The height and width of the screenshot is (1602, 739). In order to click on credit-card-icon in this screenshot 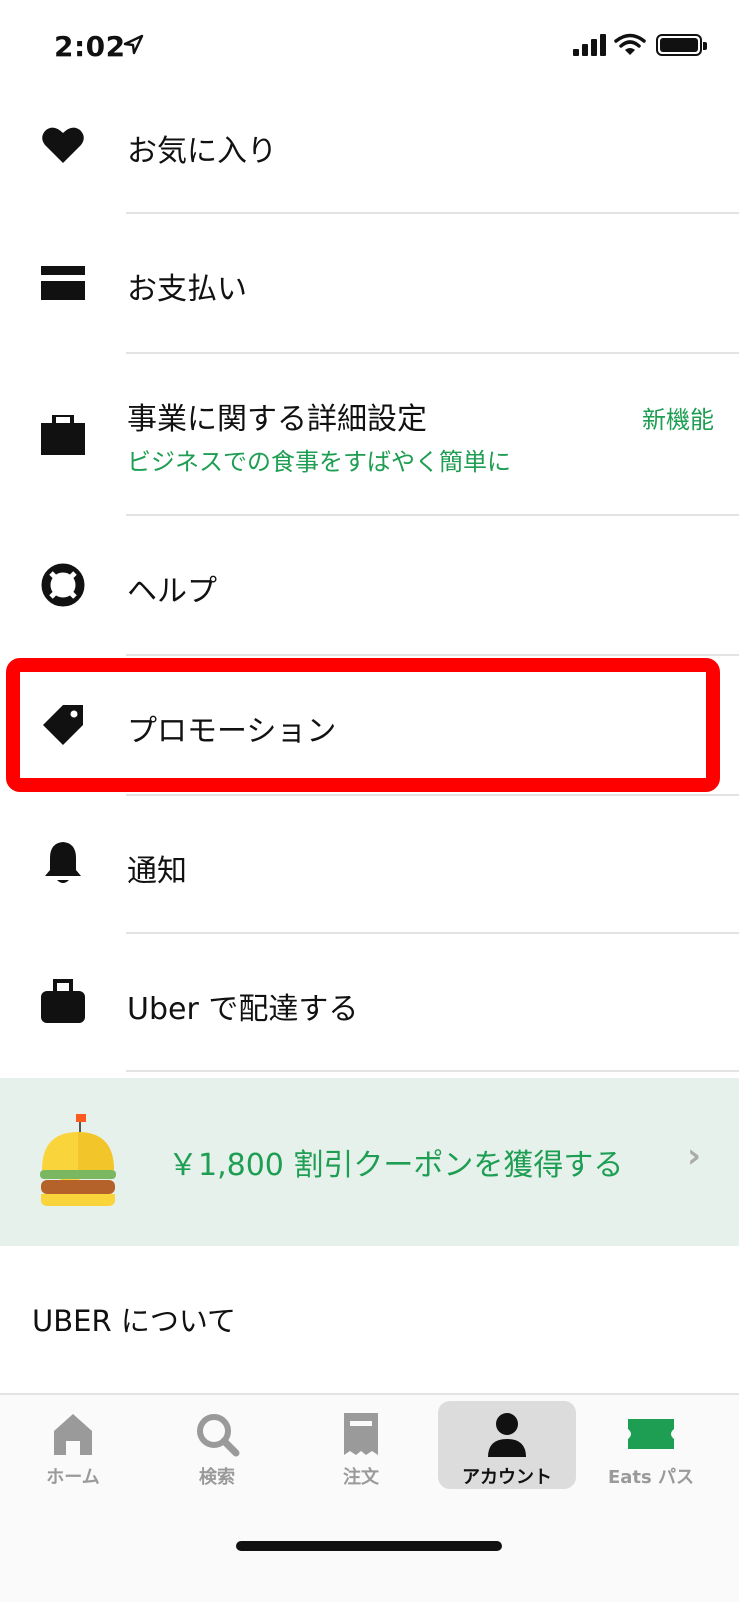, I will do `click(63, 283)`.